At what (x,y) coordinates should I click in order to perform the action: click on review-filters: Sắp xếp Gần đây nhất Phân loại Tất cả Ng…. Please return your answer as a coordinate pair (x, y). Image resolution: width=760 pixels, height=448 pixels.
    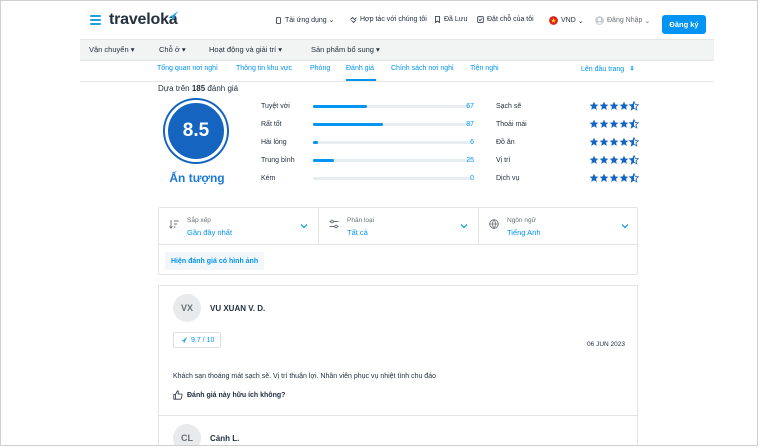
    Looking at the image, I should click on (398, 241).